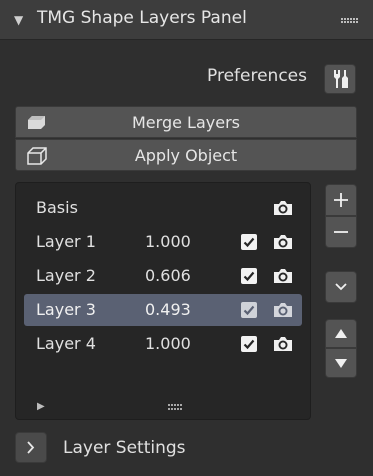 Image resolution: width=373 pixels, height=476 pixels. I want to click on layer-name: Basis, so click(57, 207).